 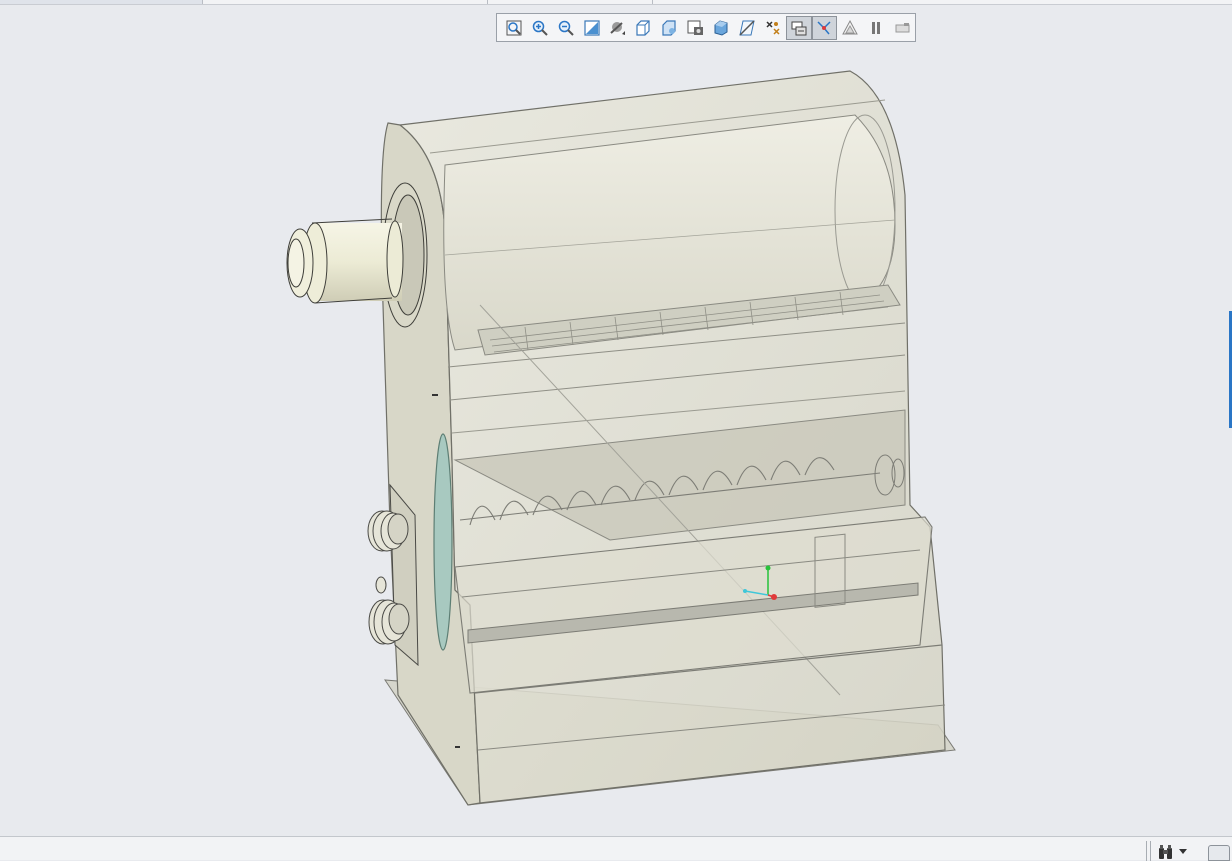 I want to click on annotation-display-icon, so click(x=798, y=27).